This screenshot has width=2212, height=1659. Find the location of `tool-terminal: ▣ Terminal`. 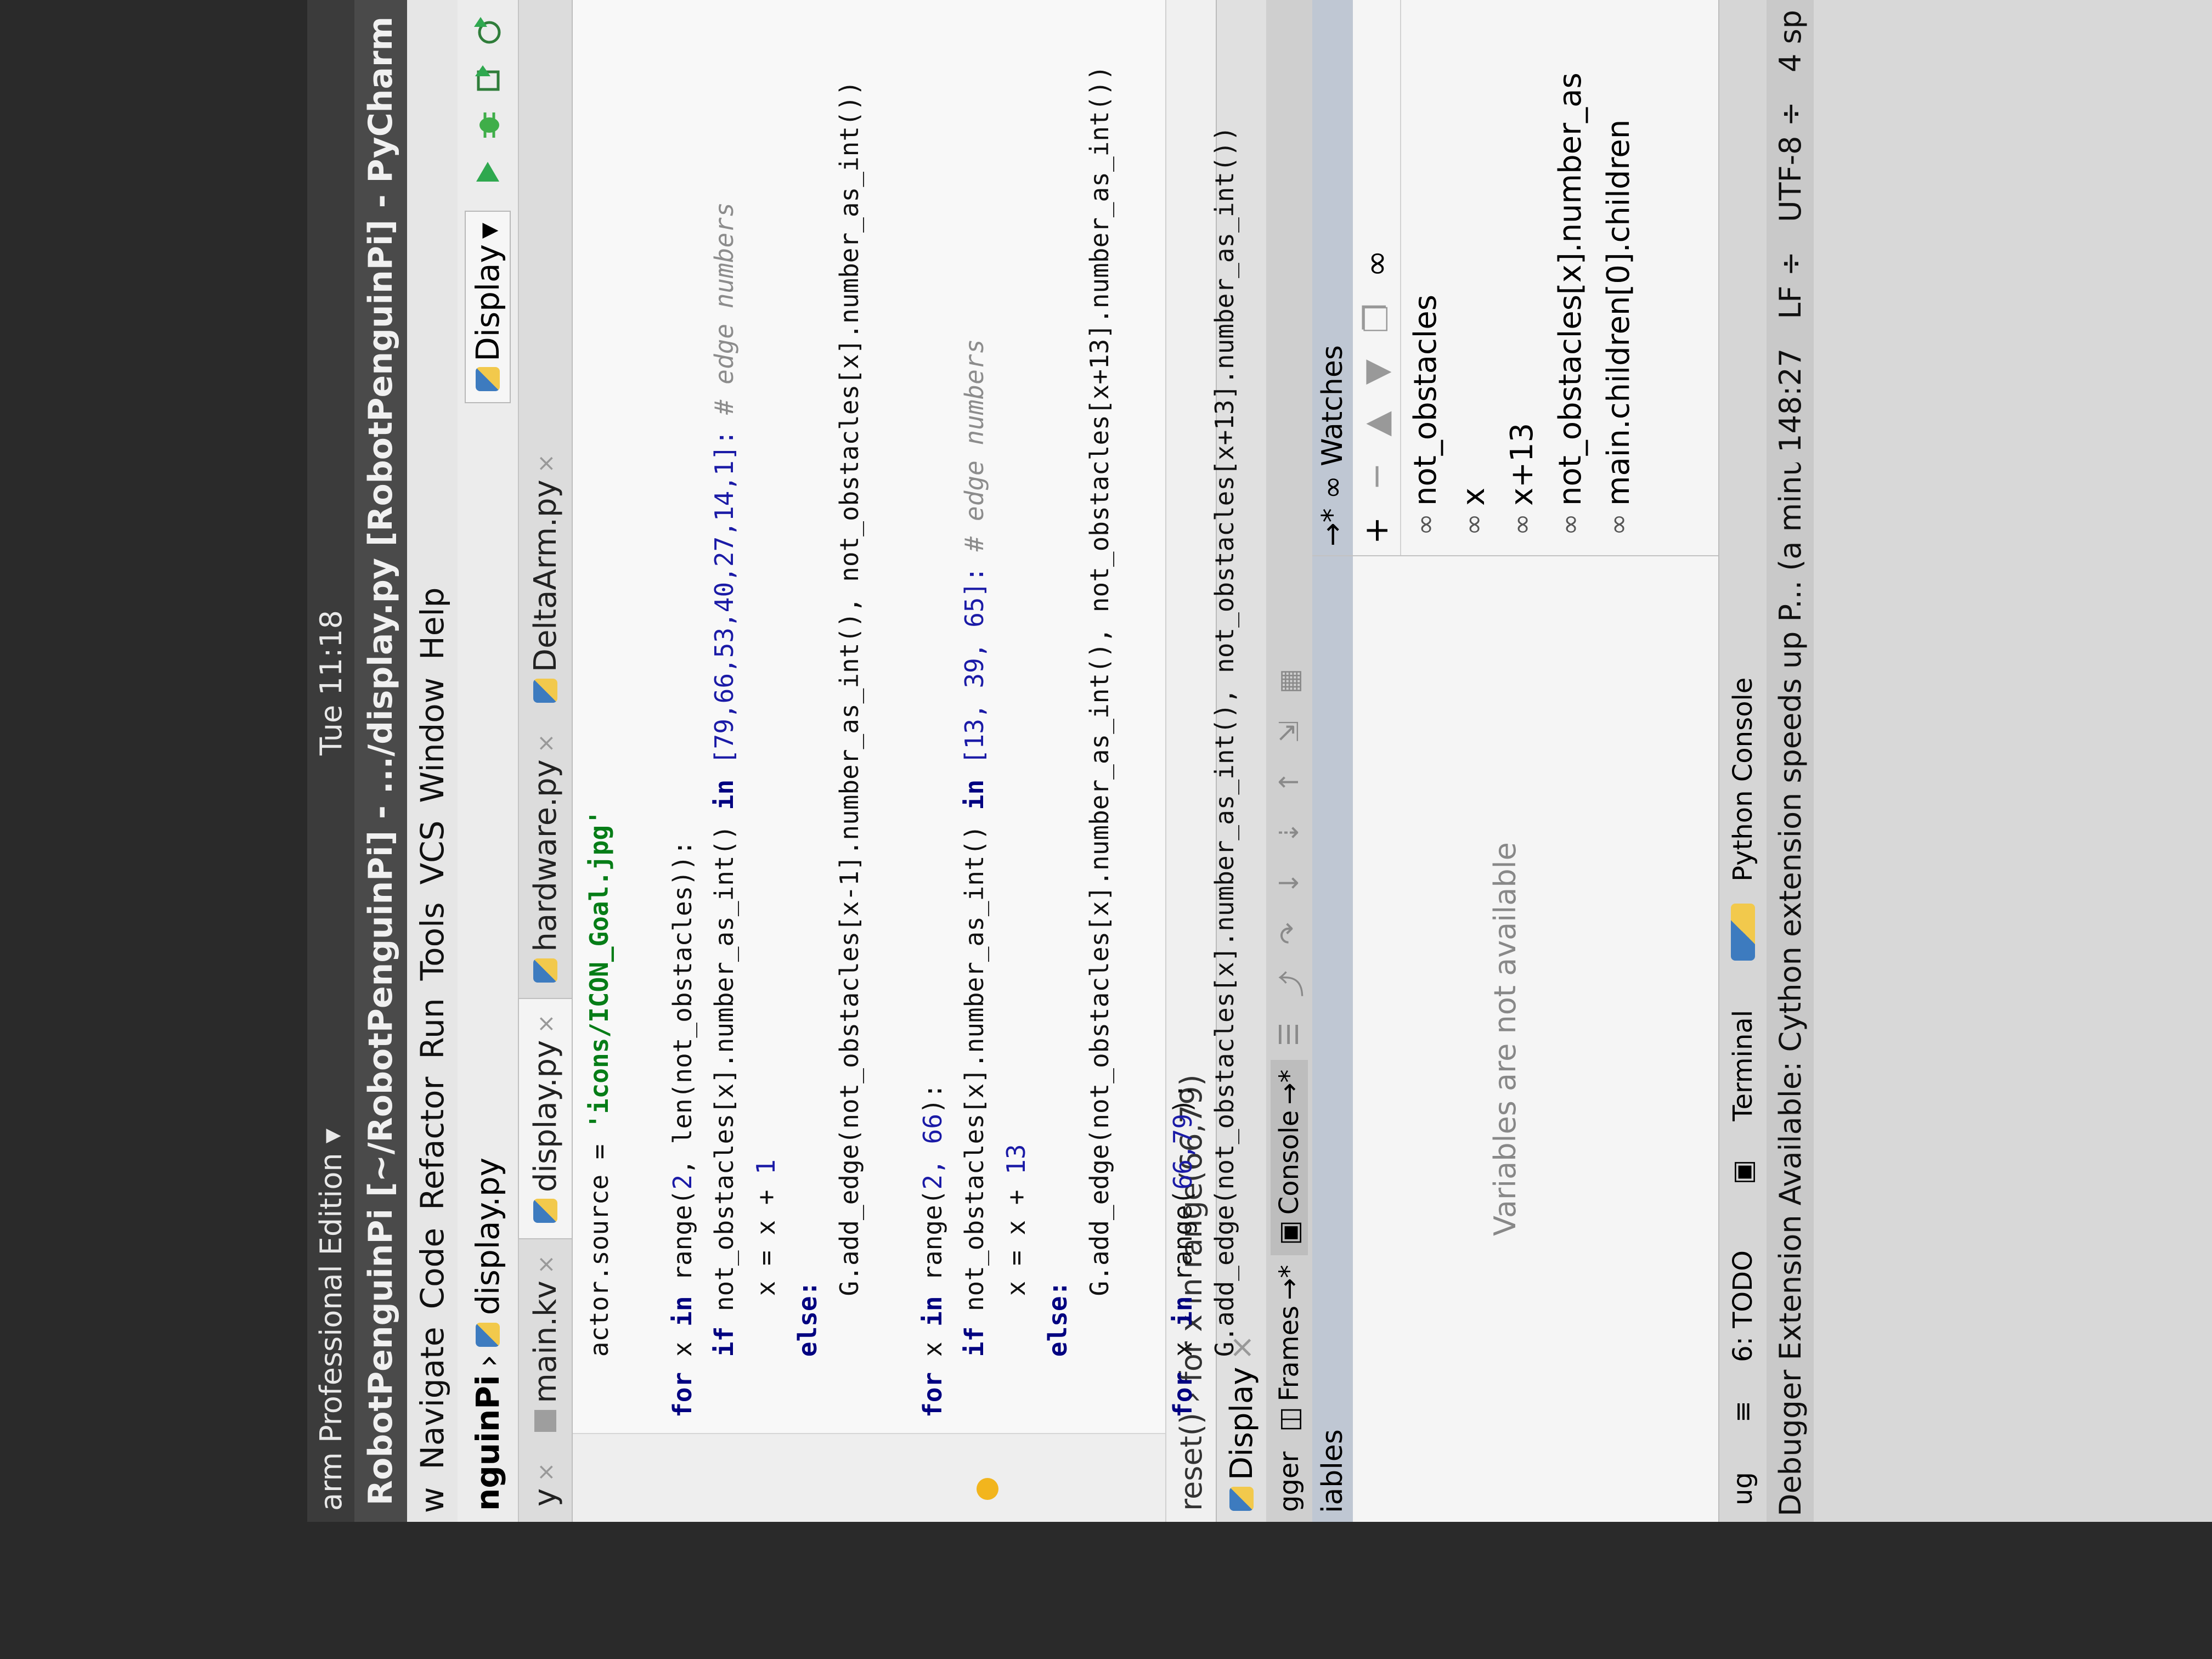

tool-terminal: ▣ Terminal is located at coordinates (1743, 1097).